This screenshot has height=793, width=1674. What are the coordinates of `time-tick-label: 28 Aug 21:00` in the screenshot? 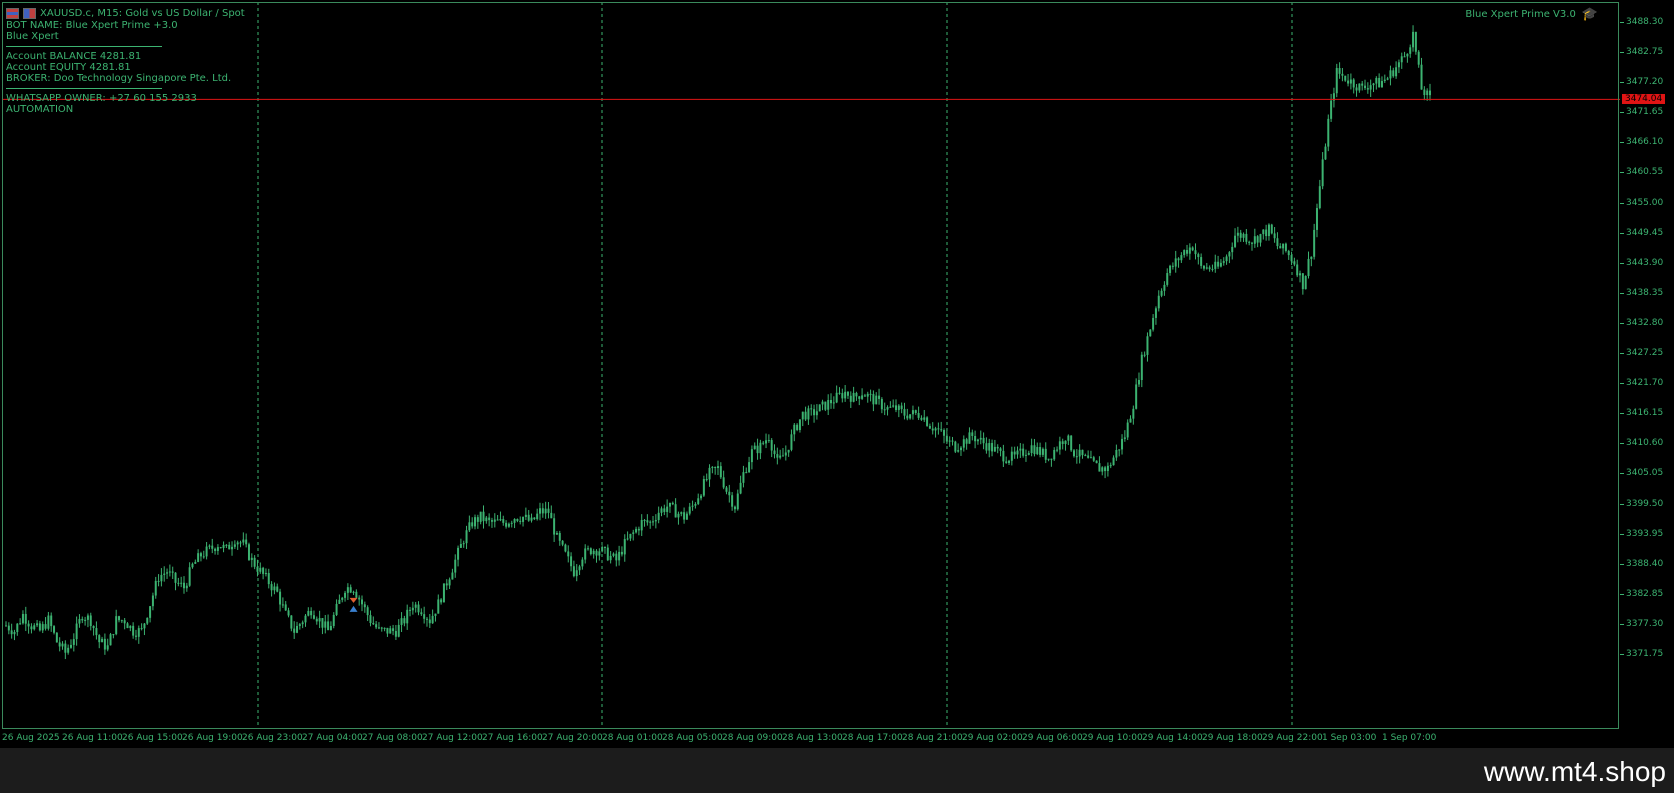 It's located at (932, 738).